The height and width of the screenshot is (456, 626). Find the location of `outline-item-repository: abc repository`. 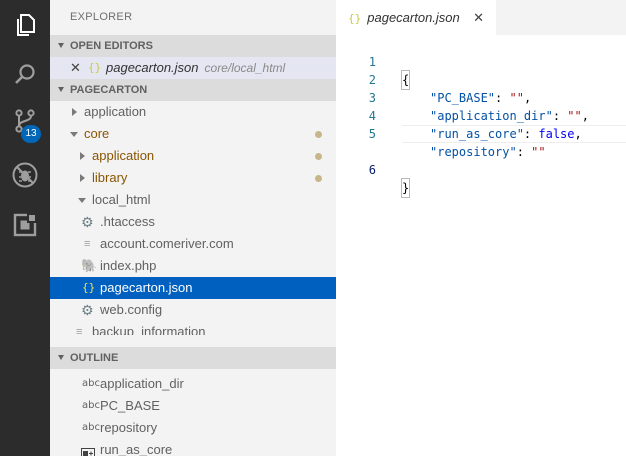

outline-item-repository: abc repository is located at coordinates (193, 428).